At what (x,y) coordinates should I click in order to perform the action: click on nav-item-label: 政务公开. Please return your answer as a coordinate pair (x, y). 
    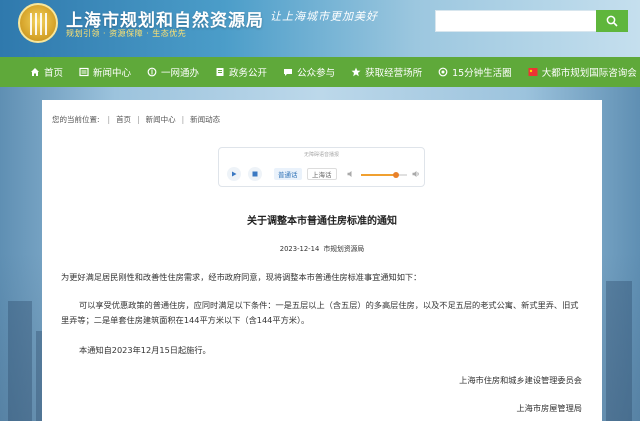
    Looking at the image, I should click on (248, 73).